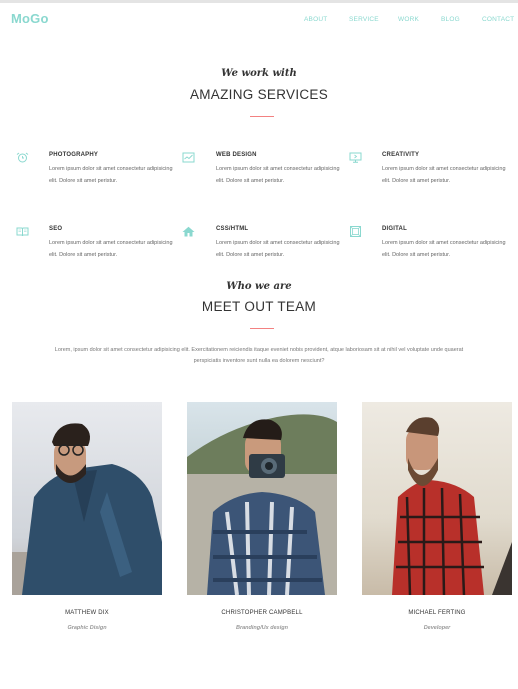  I want to click on team-divider, so click(262, 328).